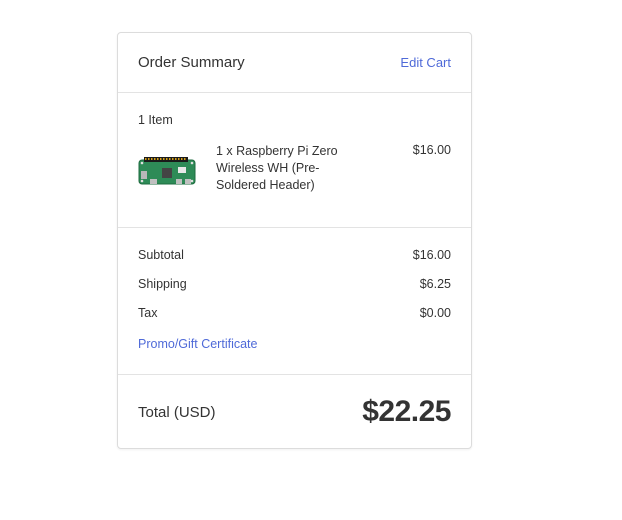 Image resolution: width=622 pixels, height=520 pixels. What do you see at coordinates (294, 412) in the screenshot?
I see `grand-total-section: Total (USD) $22.25` at bounding box center [294, 412].